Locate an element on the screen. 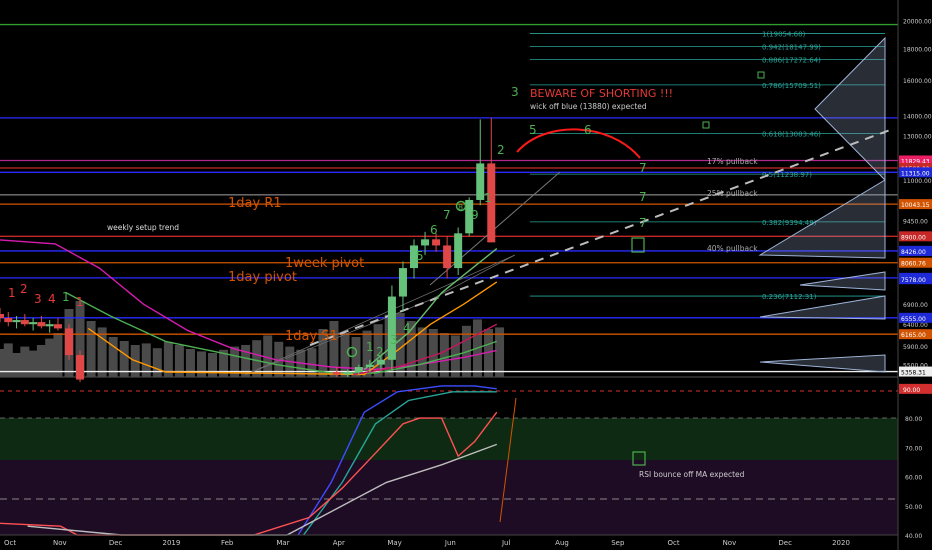 This screenshot has height=550, width=932. time-tick-2: Dec is located at coordinates (116, 543).